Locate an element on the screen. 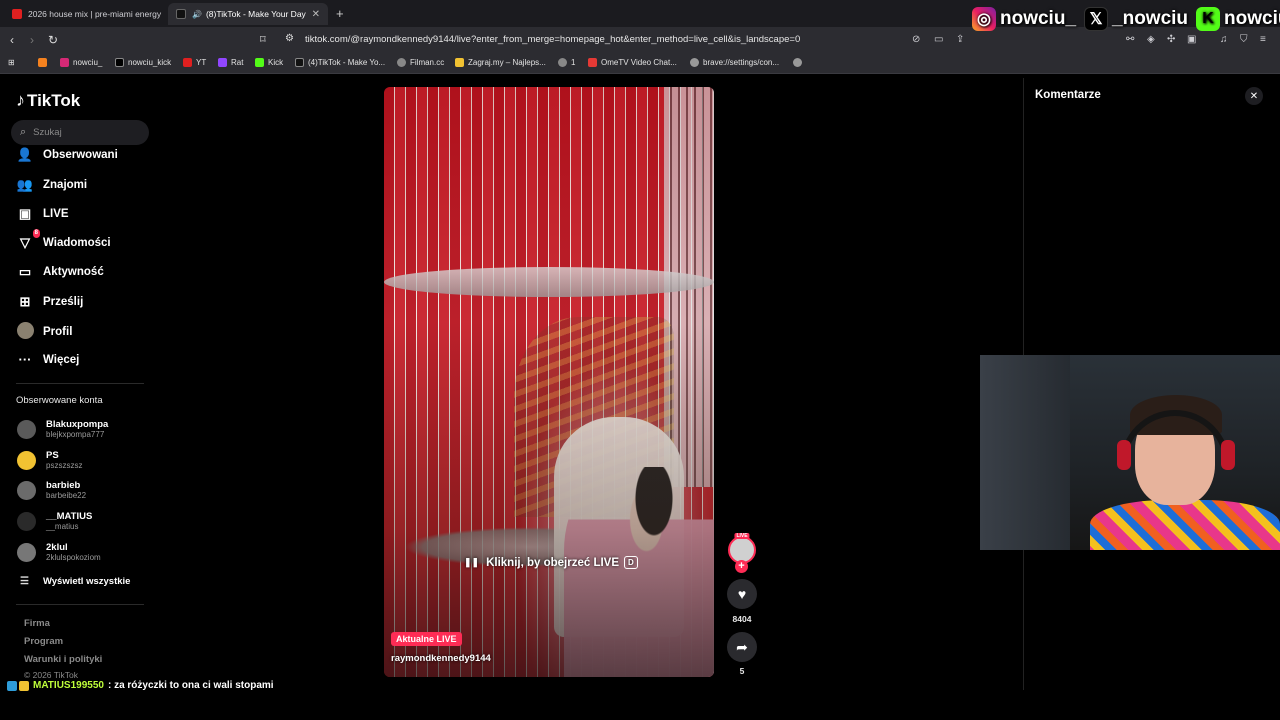 This screenshot has width=1280, height=720. search-box: ⌕ is located at coordinates (80, 132).